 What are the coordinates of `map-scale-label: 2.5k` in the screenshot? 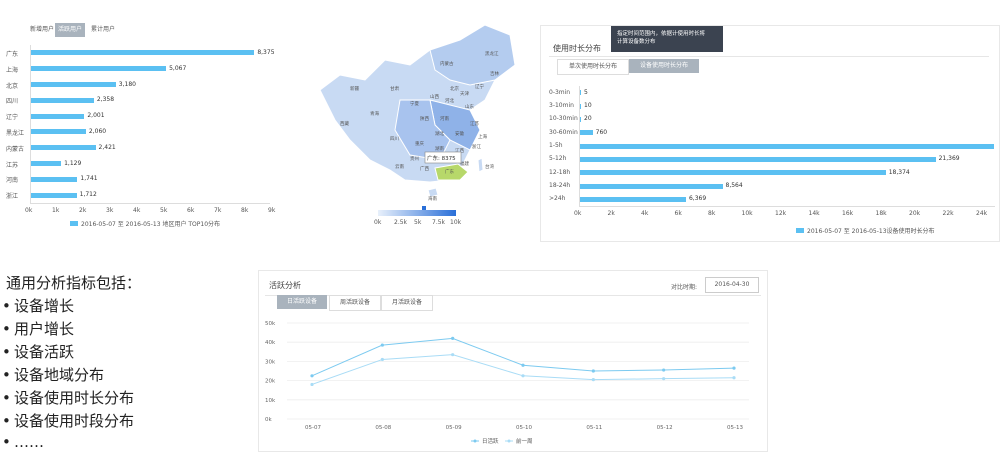 It's located at (401, 222).